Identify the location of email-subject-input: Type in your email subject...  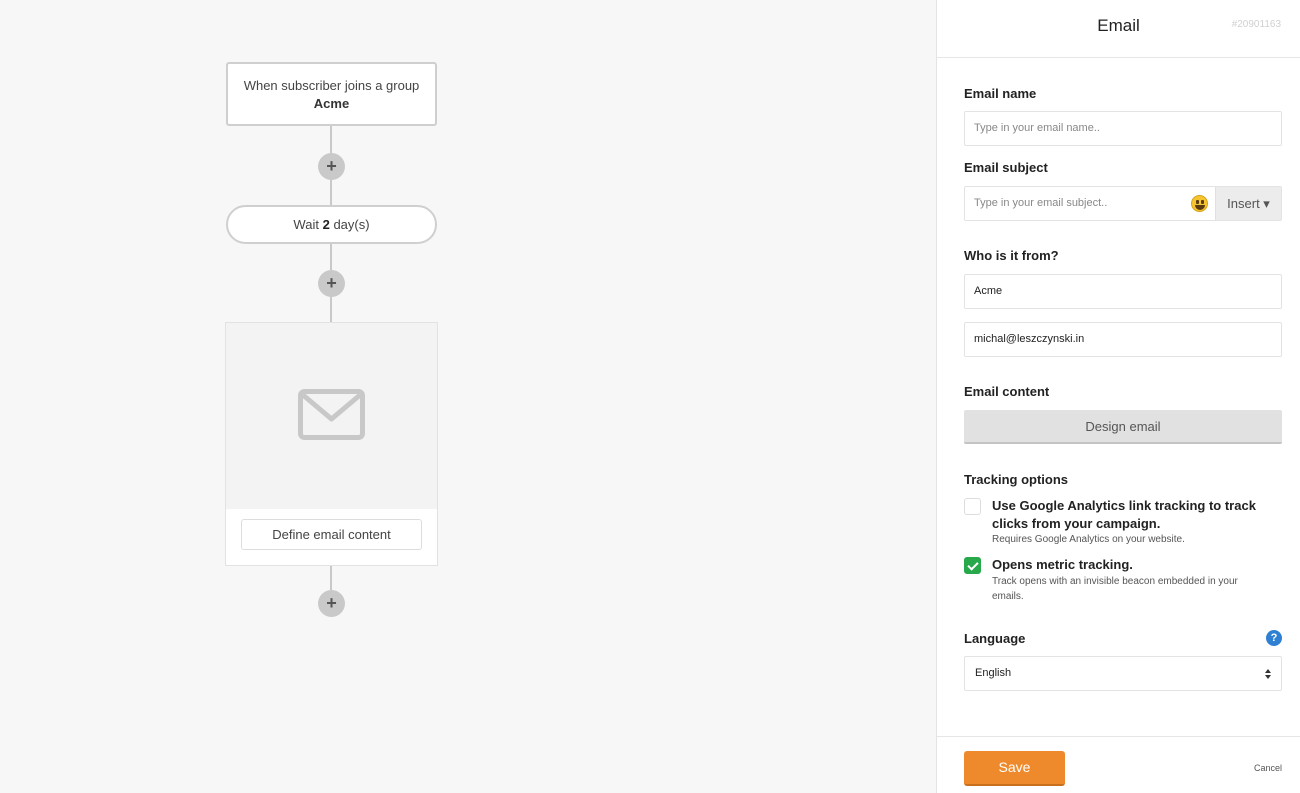
(1040, 203).